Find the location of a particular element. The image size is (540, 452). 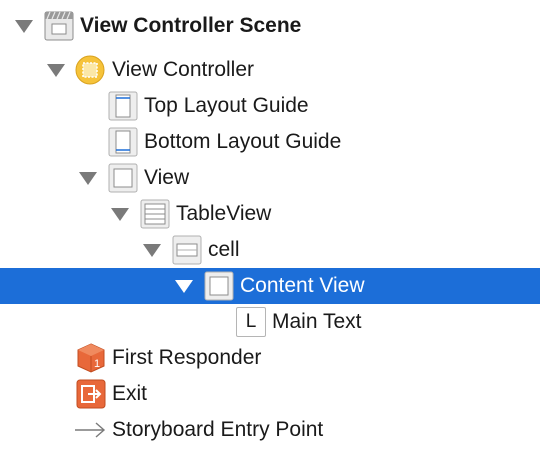

outline-row-scene: View Controller Scene is located at coordinates (270, 26).